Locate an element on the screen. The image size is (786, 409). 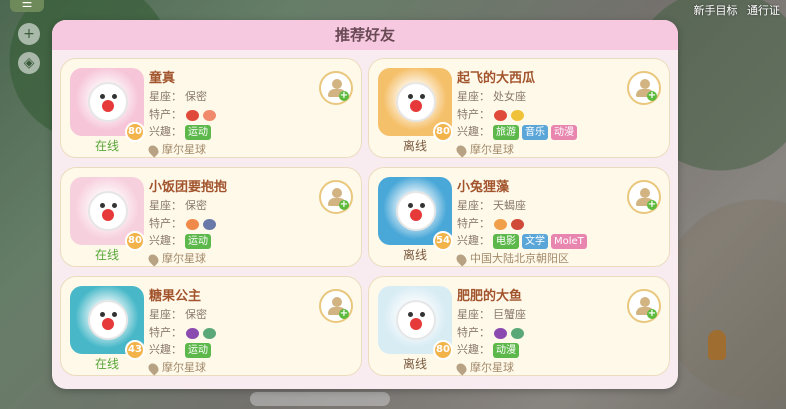
friend-card: 54 离线 小兔狸藻 星座： 天蝎座 特产： 兴趣： 电影 文学 MoleT 中国大陆北京朝阳区 + is located at coordinates (519, 217).